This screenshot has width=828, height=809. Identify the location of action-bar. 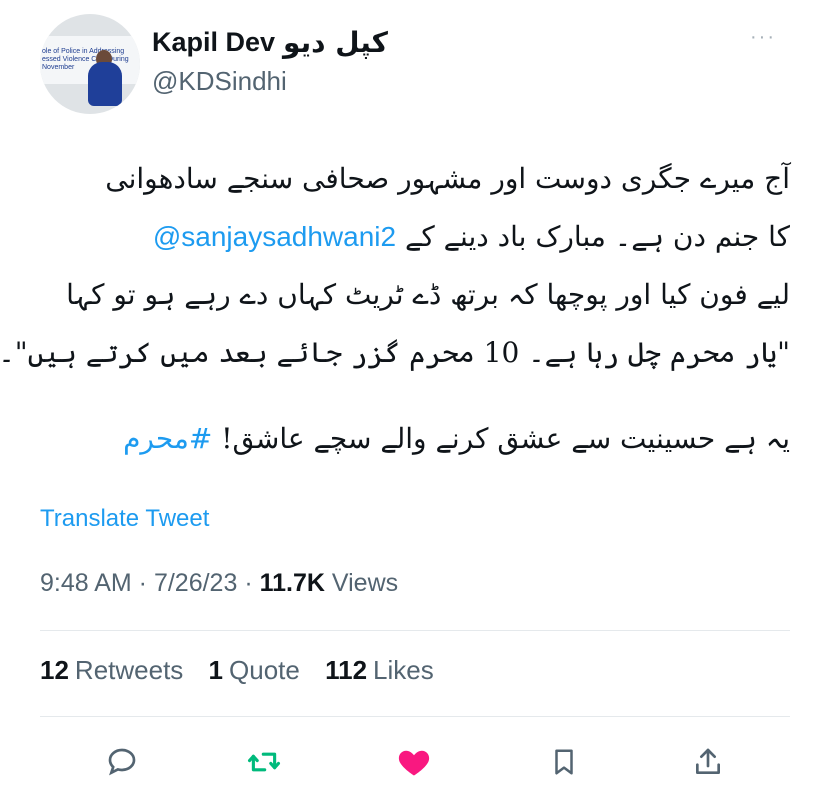
(414, 762).